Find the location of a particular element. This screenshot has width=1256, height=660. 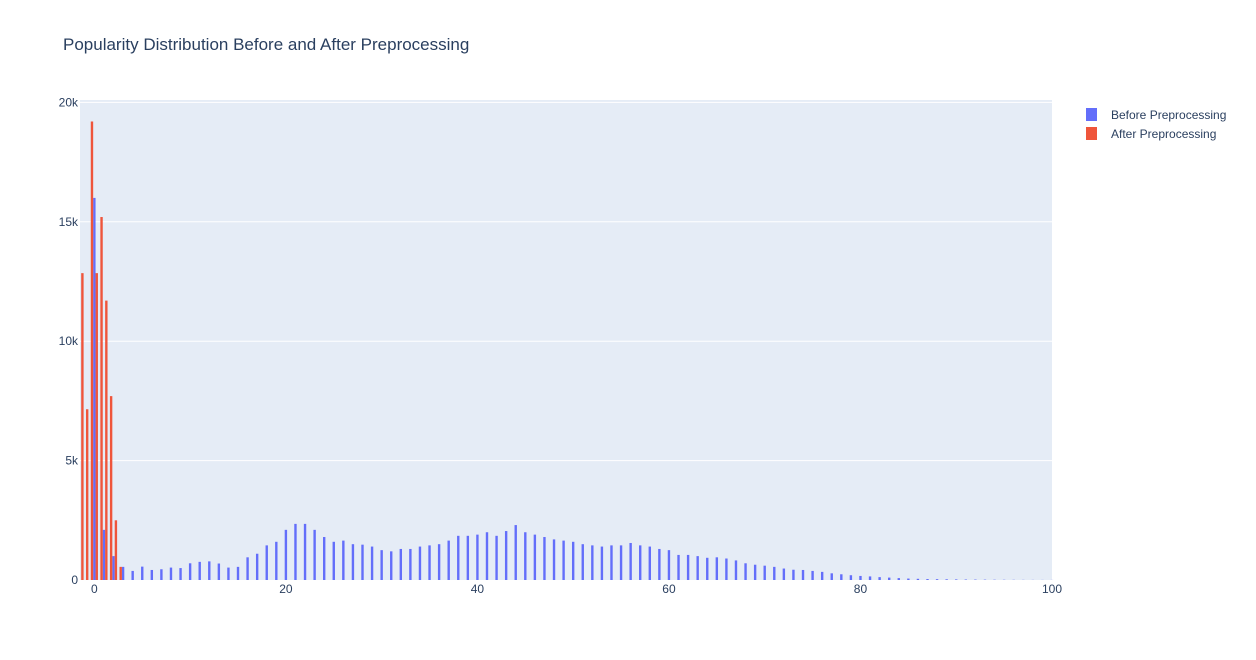

x-axis-ticks: 0 20 40 60 80 100 is located at coordinates (576, 589).